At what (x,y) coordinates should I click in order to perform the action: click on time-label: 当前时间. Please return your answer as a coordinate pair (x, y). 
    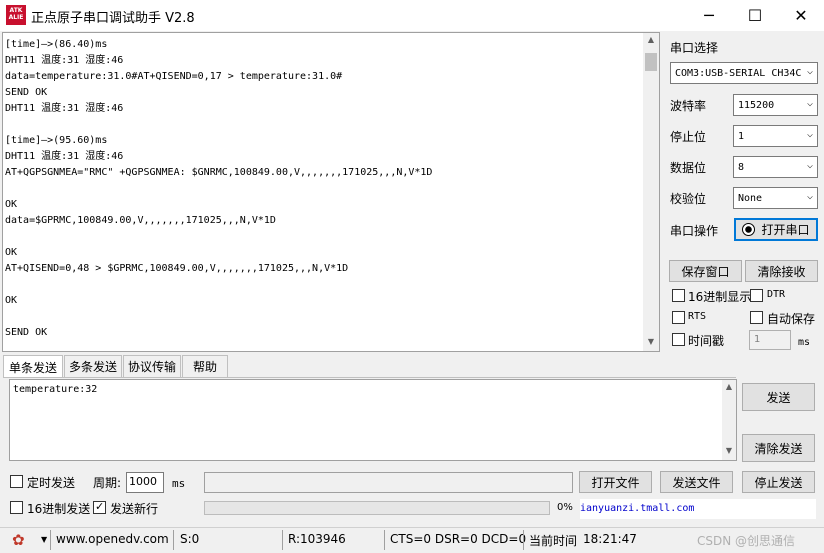
    Looking at the image, I should click on (553, 541).